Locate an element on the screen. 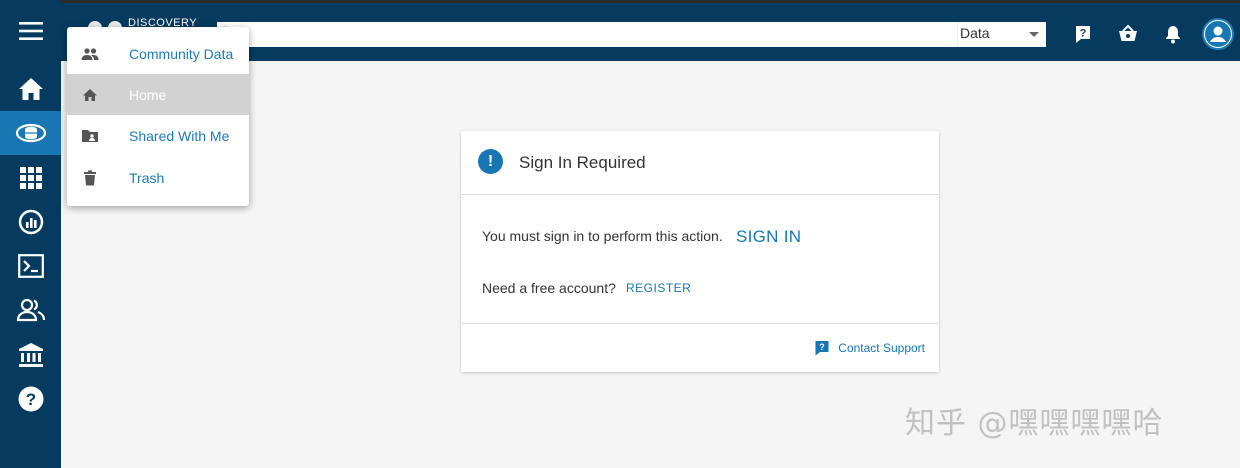 Image resolution: width=1240 pixels, height=468 pixels. register-link: REGISTER is located at coordinates (658, 288).